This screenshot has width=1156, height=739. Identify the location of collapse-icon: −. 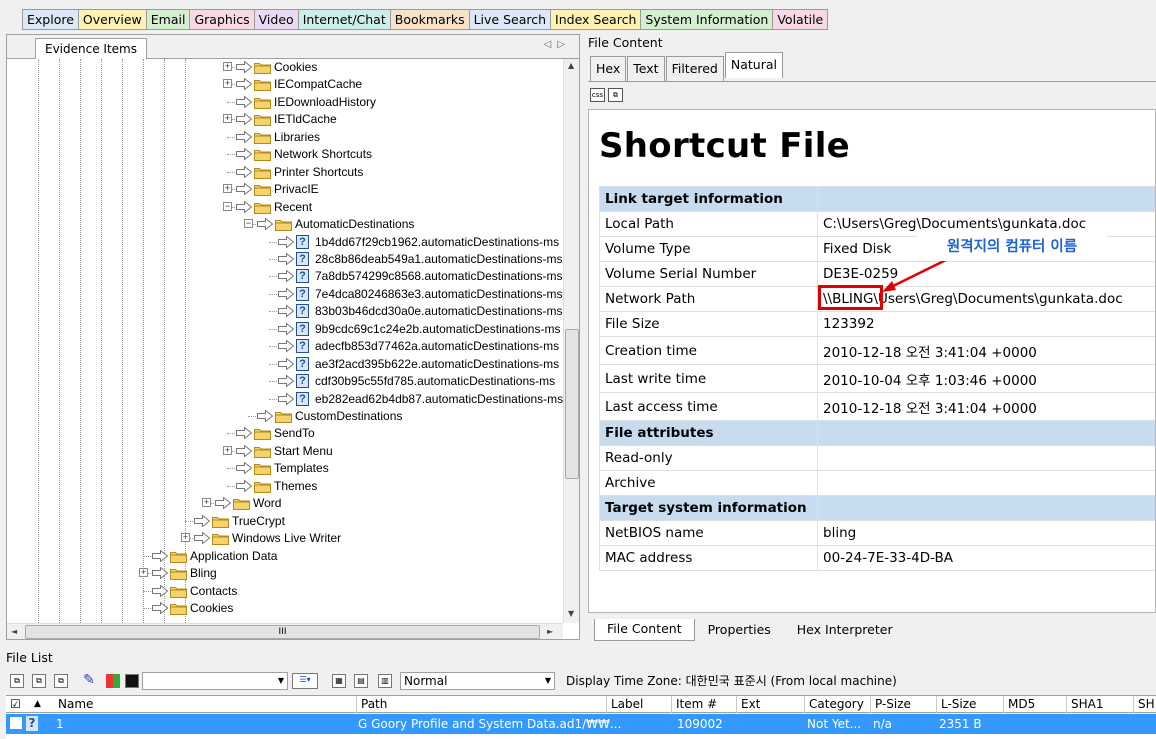
(227, 206).